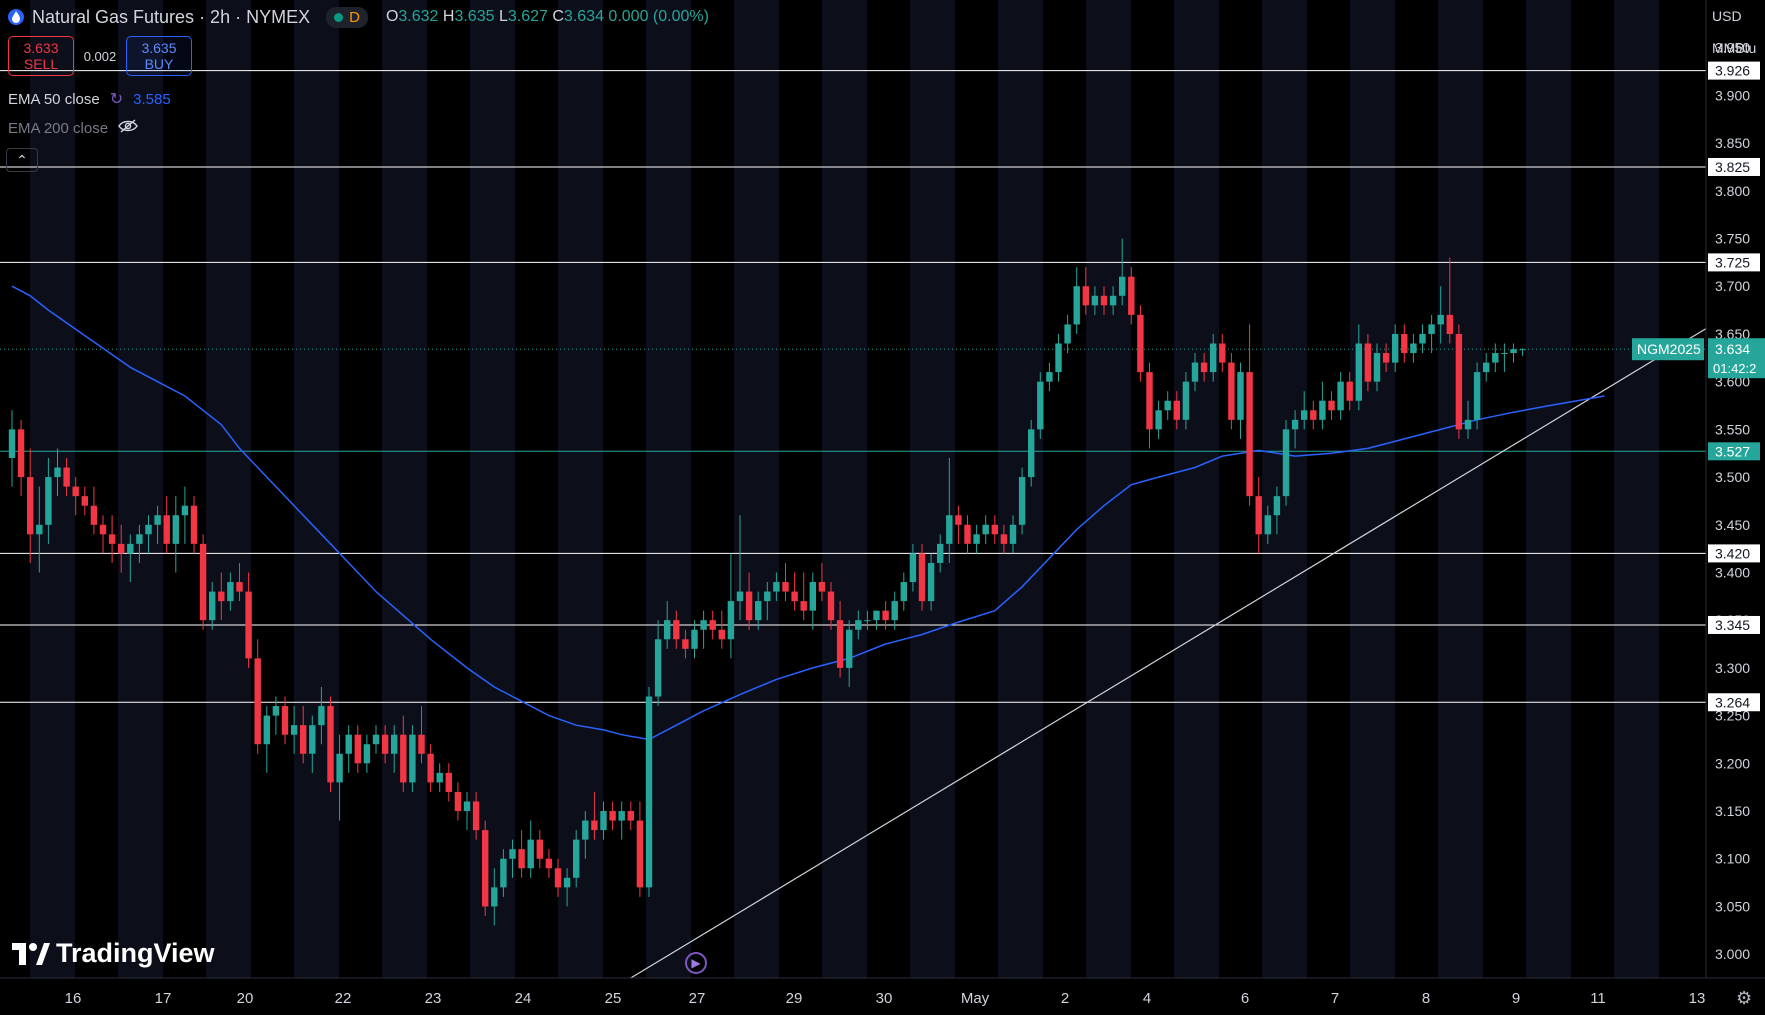  Describe the element at coordinates (794, 998) in the screenshot. I see `time-tick-label: 29` at that location.